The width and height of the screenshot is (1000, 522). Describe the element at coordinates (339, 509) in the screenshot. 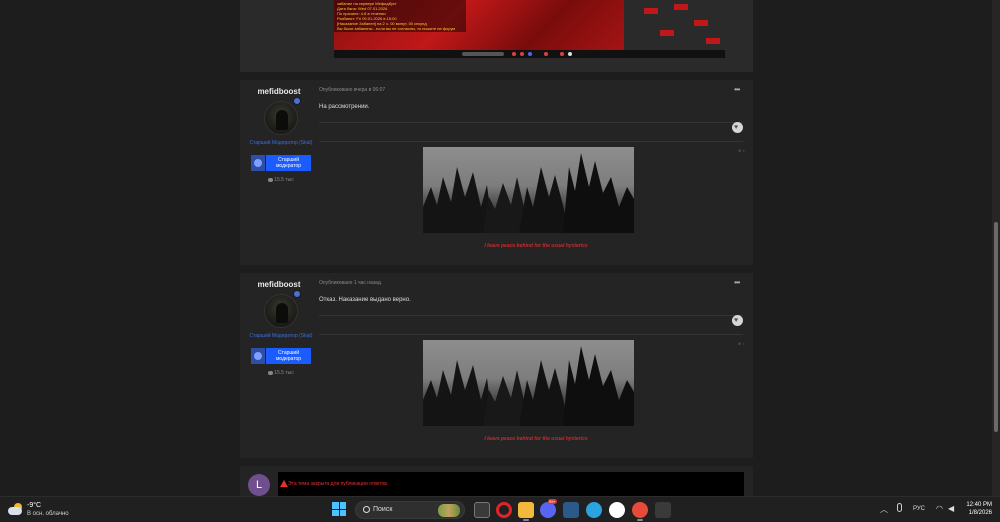

I see `start-button` at that location.